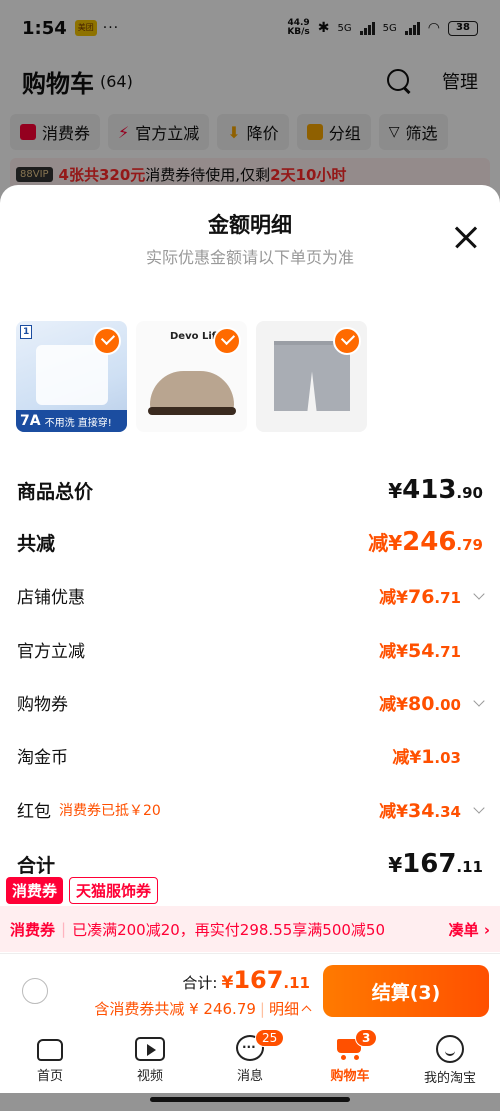 The image size is (500, 1111). I want to click on row-label: 商品总价, so click(55, 491).